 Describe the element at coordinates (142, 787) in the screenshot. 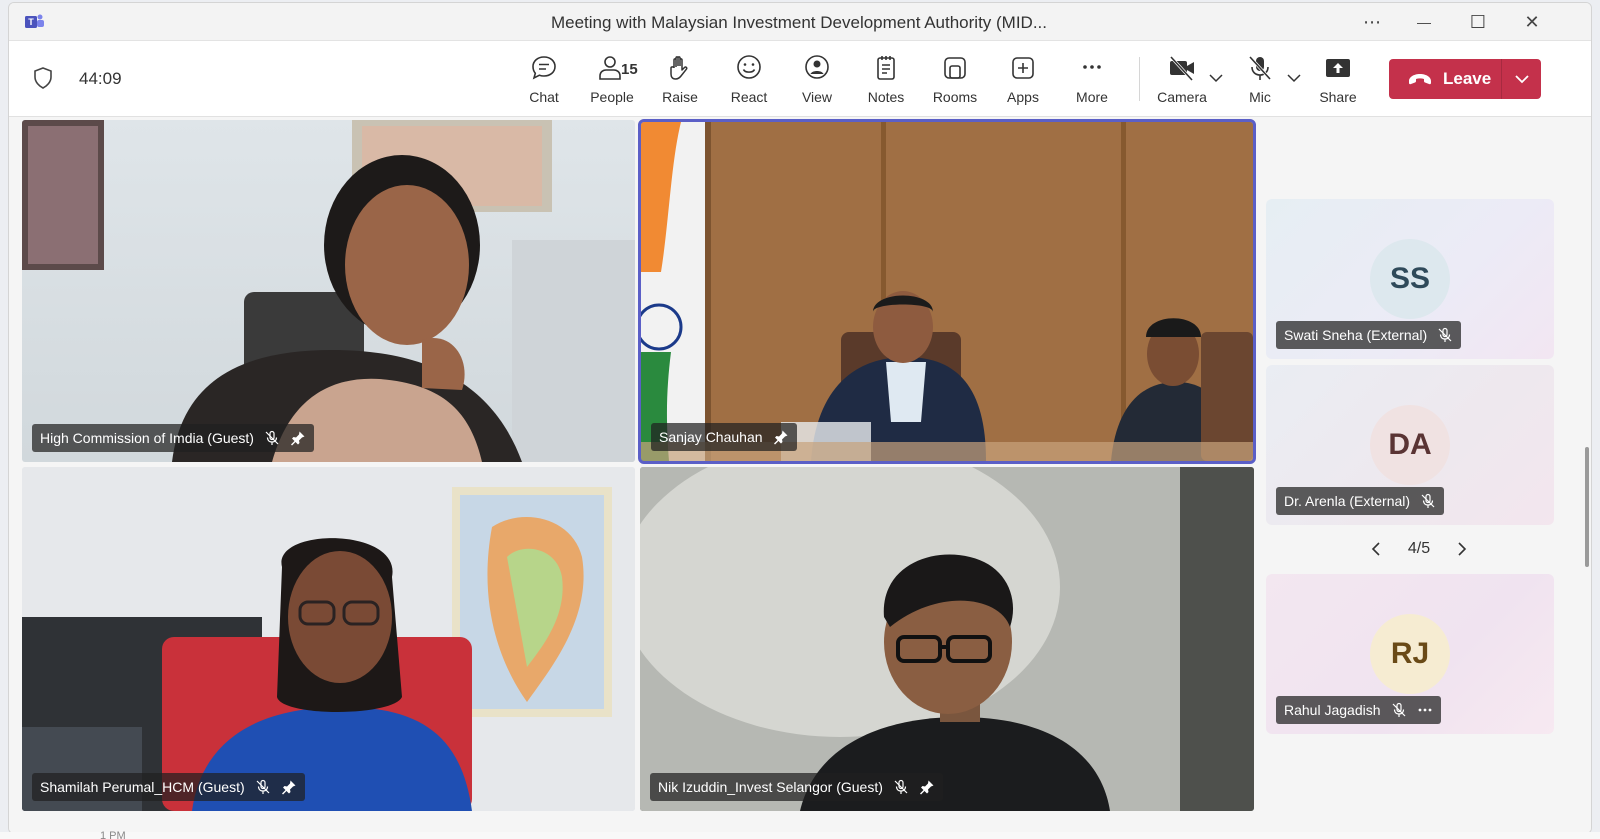

I see `participant-name: Shamilah Perumal_HCM (Guest)` at that location.